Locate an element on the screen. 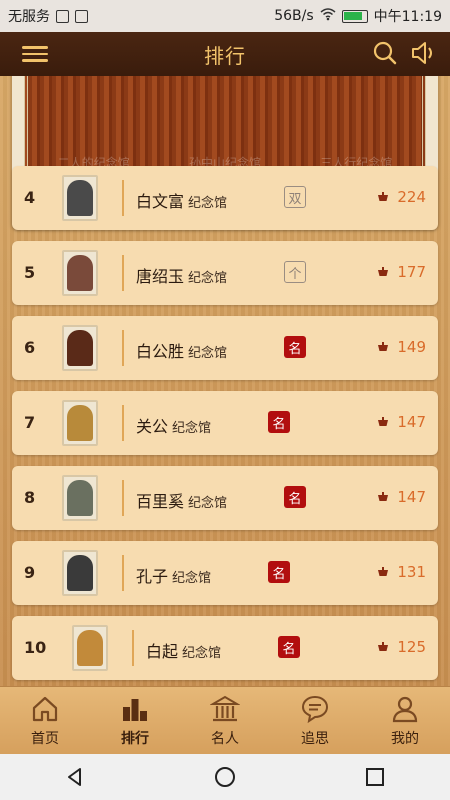 Image resolution: width=450 pixels, height=800 pixels. memorial-name: 百里奚 is located at coordinates (160, 501).